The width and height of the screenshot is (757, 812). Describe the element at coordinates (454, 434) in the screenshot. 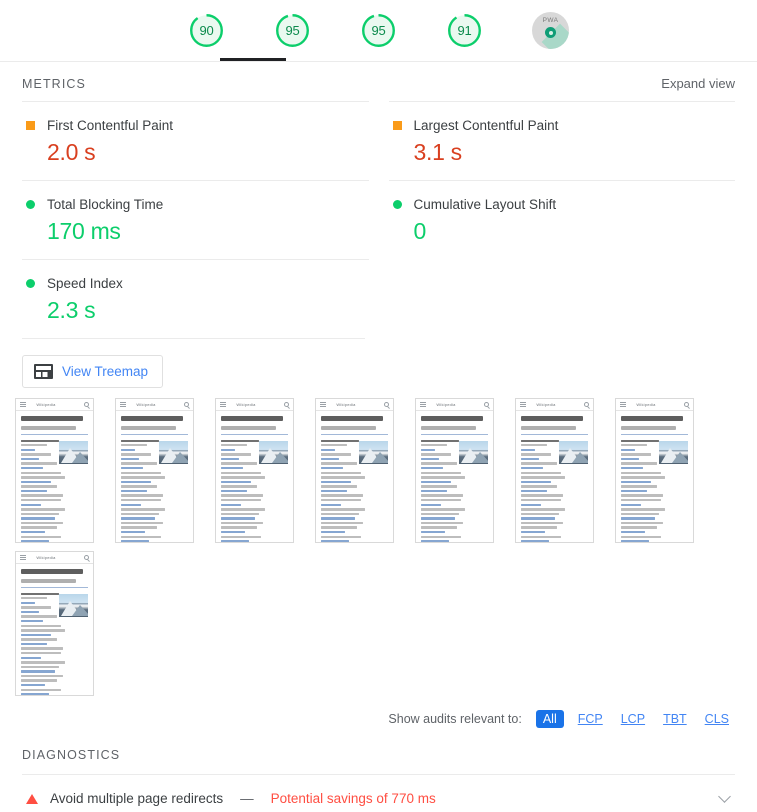

I see `thumbnail-divider` at that location.